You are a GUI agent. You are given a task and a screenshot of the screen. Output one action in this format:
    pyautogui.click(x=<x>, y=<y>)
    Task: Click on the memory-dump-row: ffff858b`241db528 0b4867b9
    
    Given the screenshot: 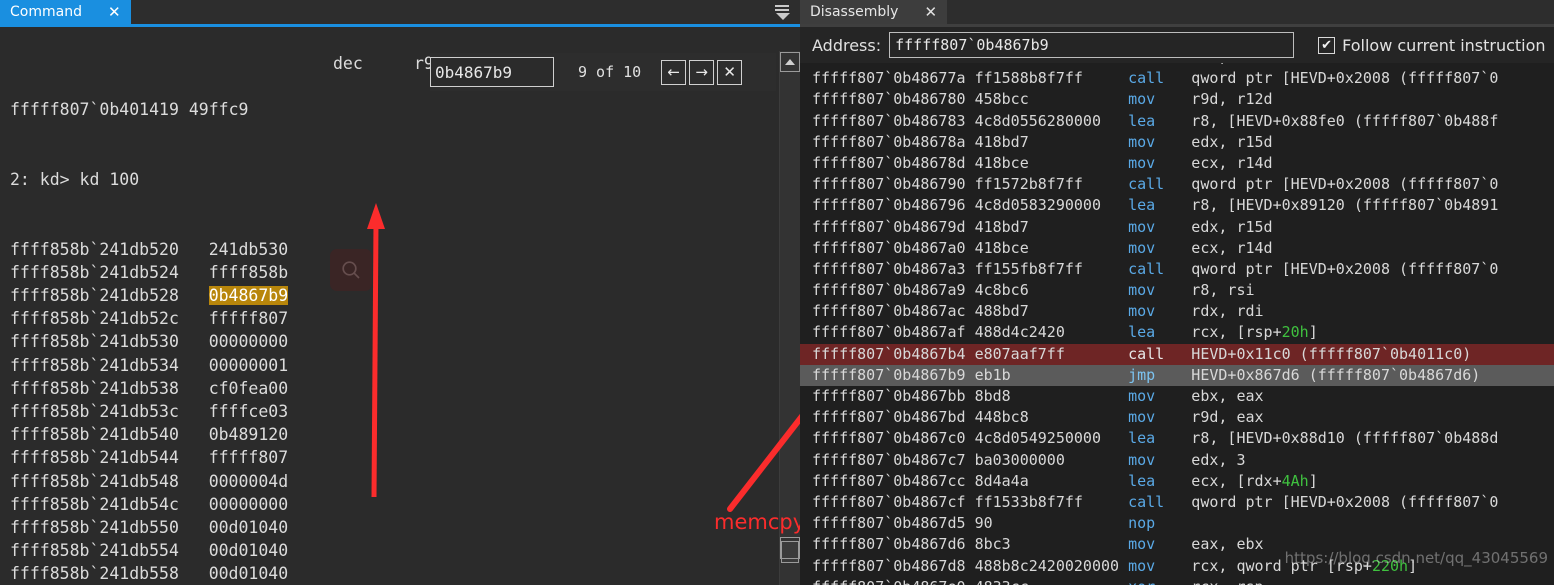 What is the action you would take?
    pyautogui.click(x=149, y=295)
    